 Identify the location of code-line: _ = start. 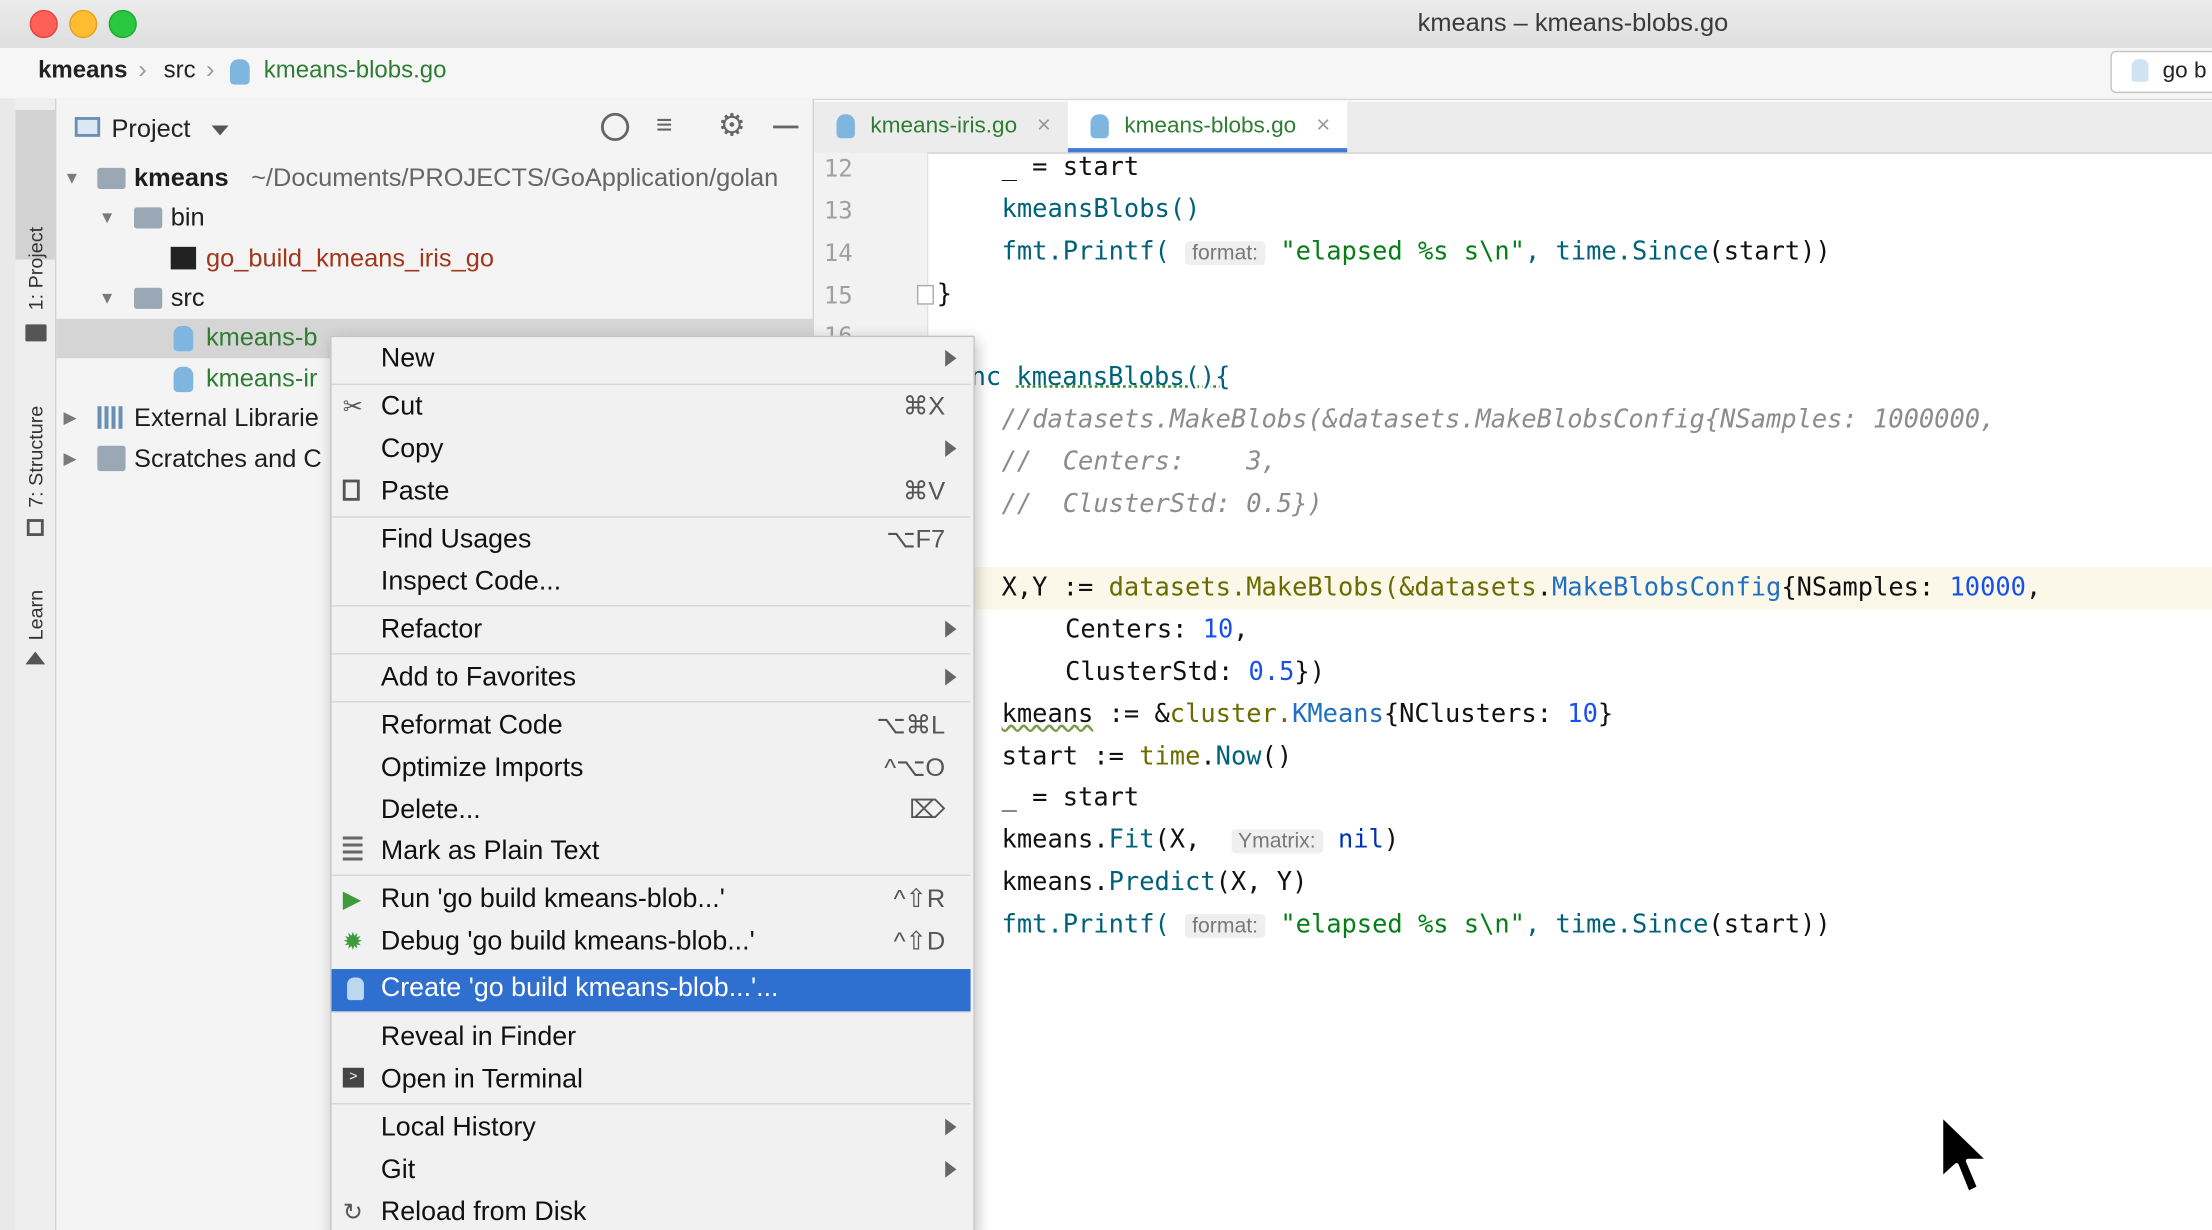
(1070, 797).